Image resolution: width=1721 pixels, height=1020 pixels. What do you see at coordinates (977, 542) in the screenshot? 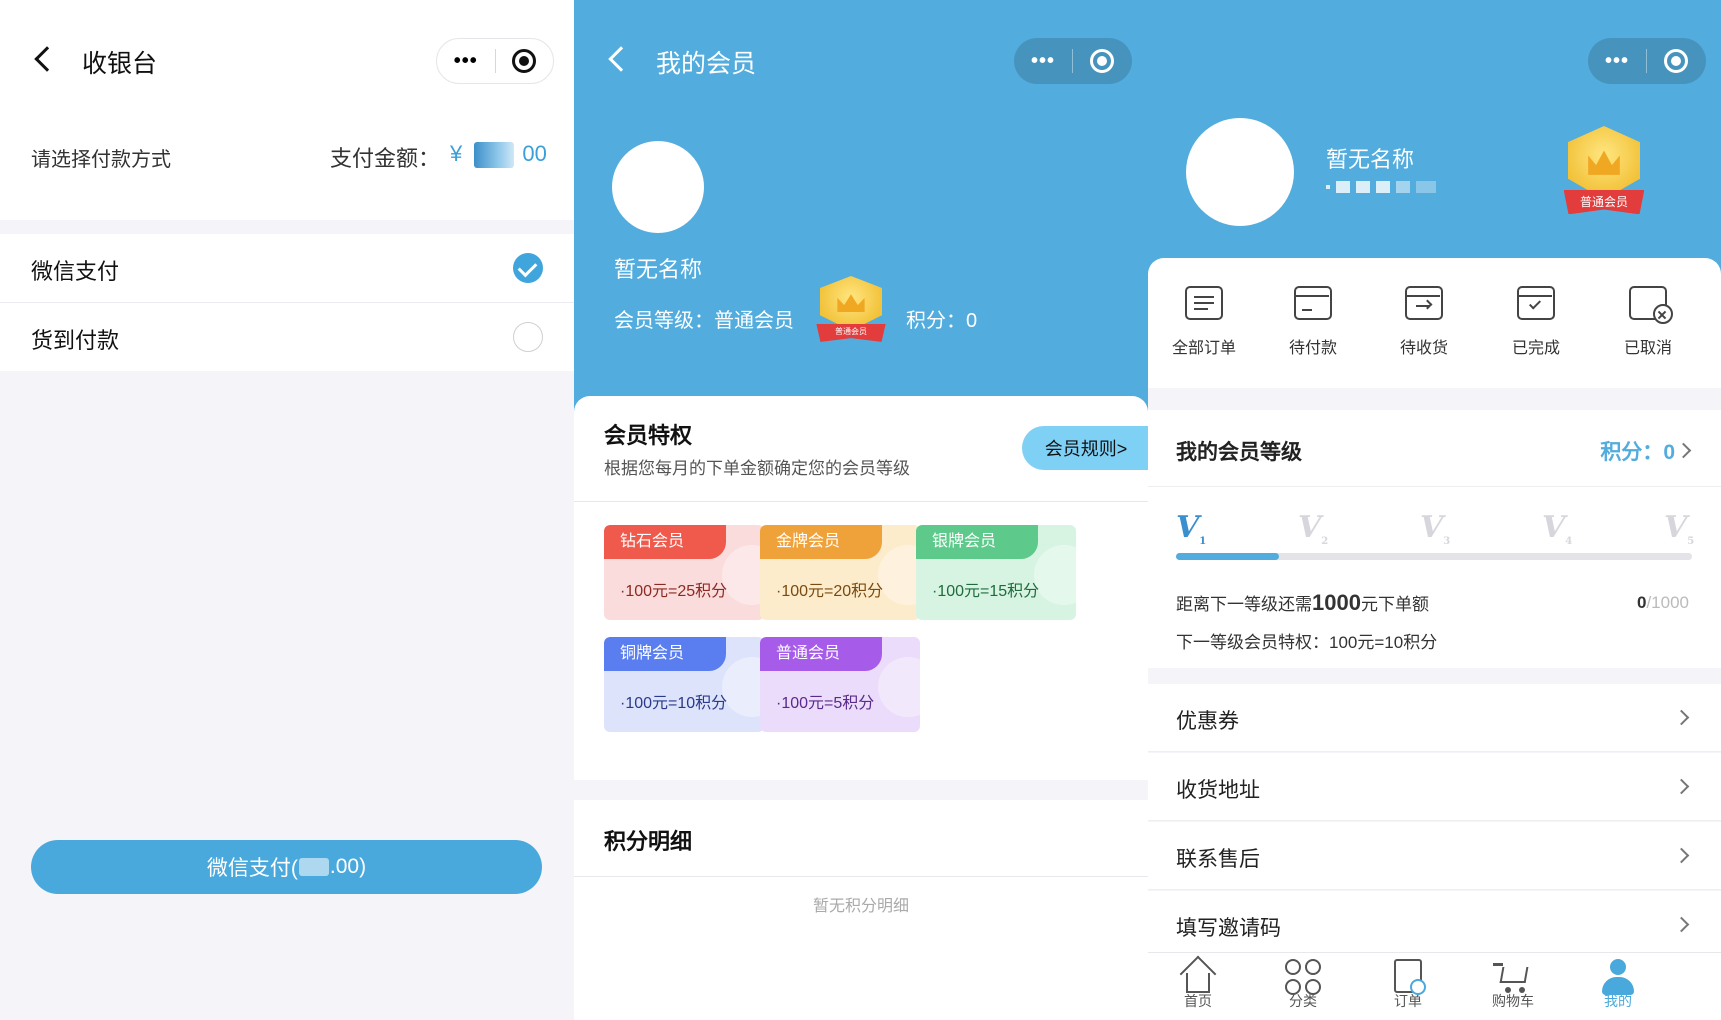
I see `tier-name: 银牌会员` at bounding box center [977, 542].